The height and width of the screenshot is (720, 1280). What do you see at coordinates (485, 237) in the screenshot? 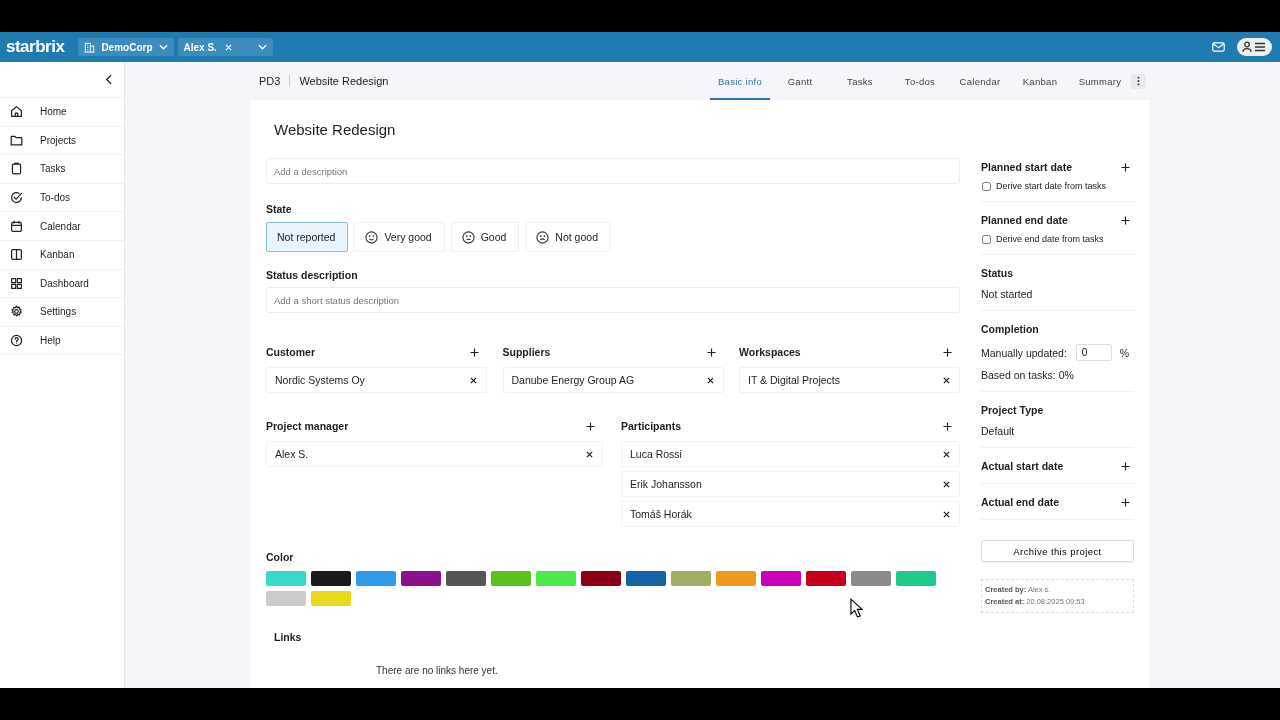
I see `state-option: Good` at bounding box center [485, 237].